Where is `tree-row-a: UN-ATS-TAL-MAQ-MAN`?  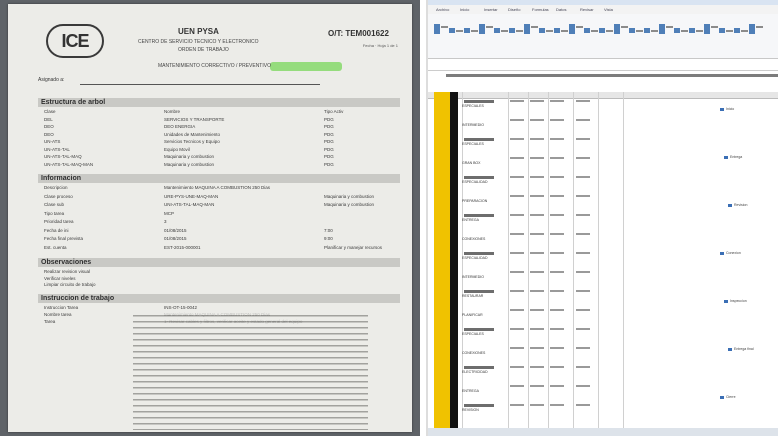 tree-row-a: UN-ATS-TAL-MAQ-MAN is located at coordinates (69, 164).